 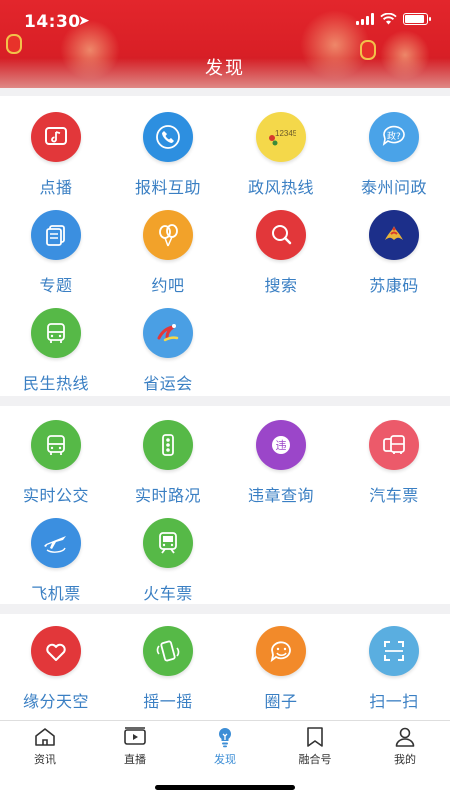 I want to click on status-bar: 14:30 ➤, so click(x=225, y=22).